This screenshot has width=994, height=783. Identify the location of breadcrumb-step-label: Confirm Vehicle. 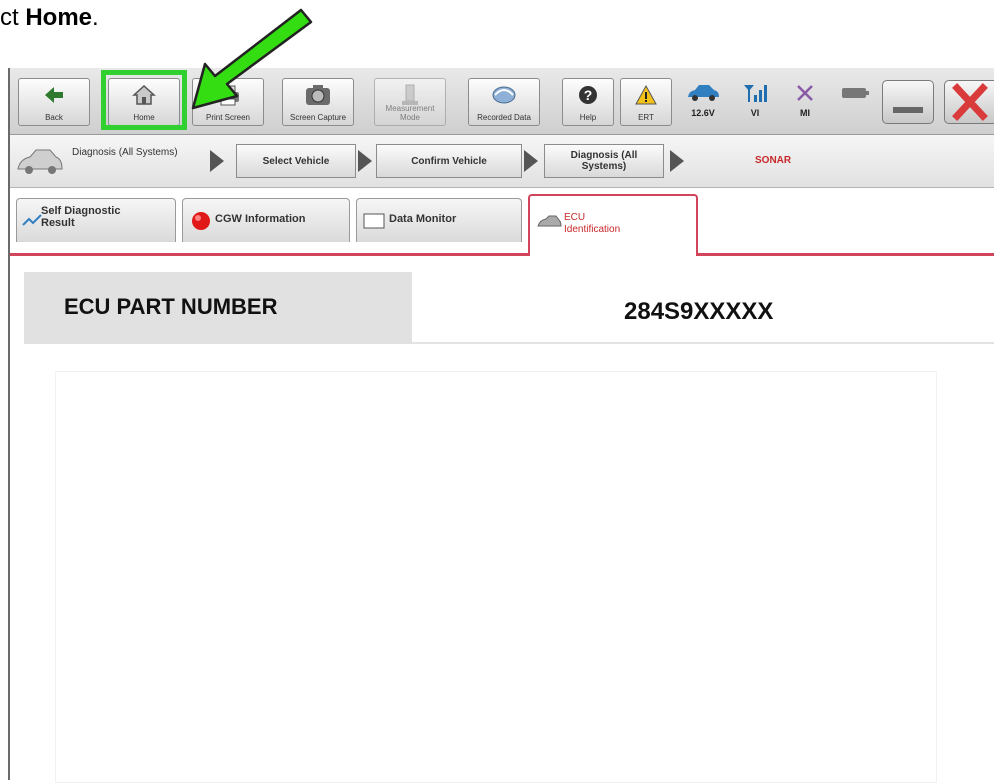
(449, 161).